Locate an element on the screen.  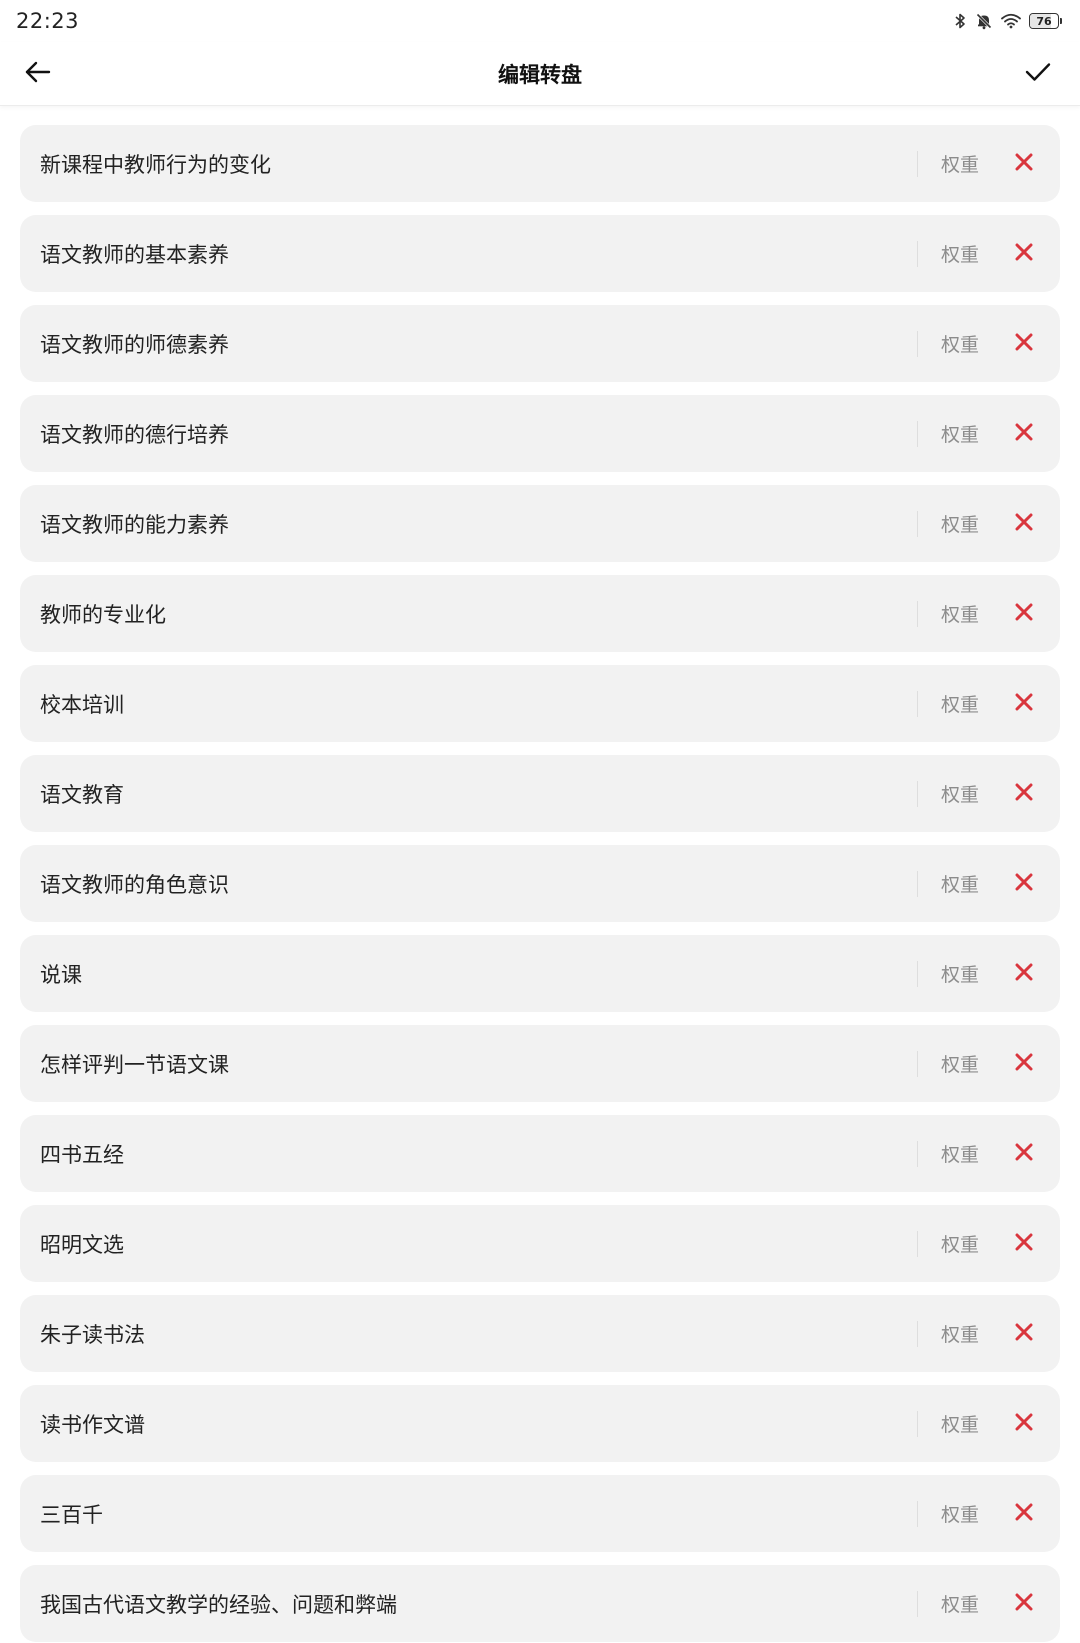
item-name-field: 校本培训 is located at coordinates (478, 704).